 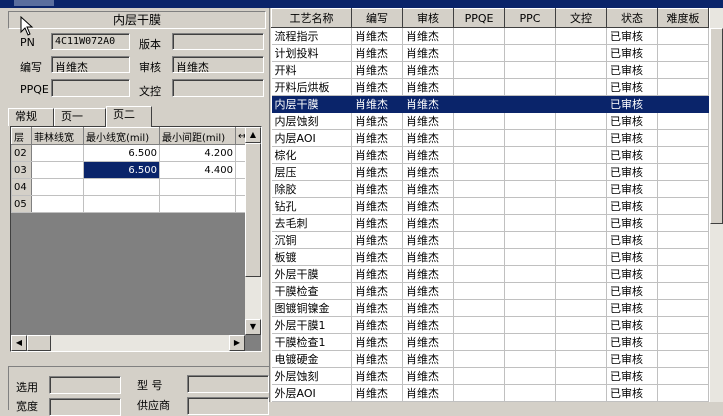 I want to click on ppqe-field, so click(x=90, y=88).